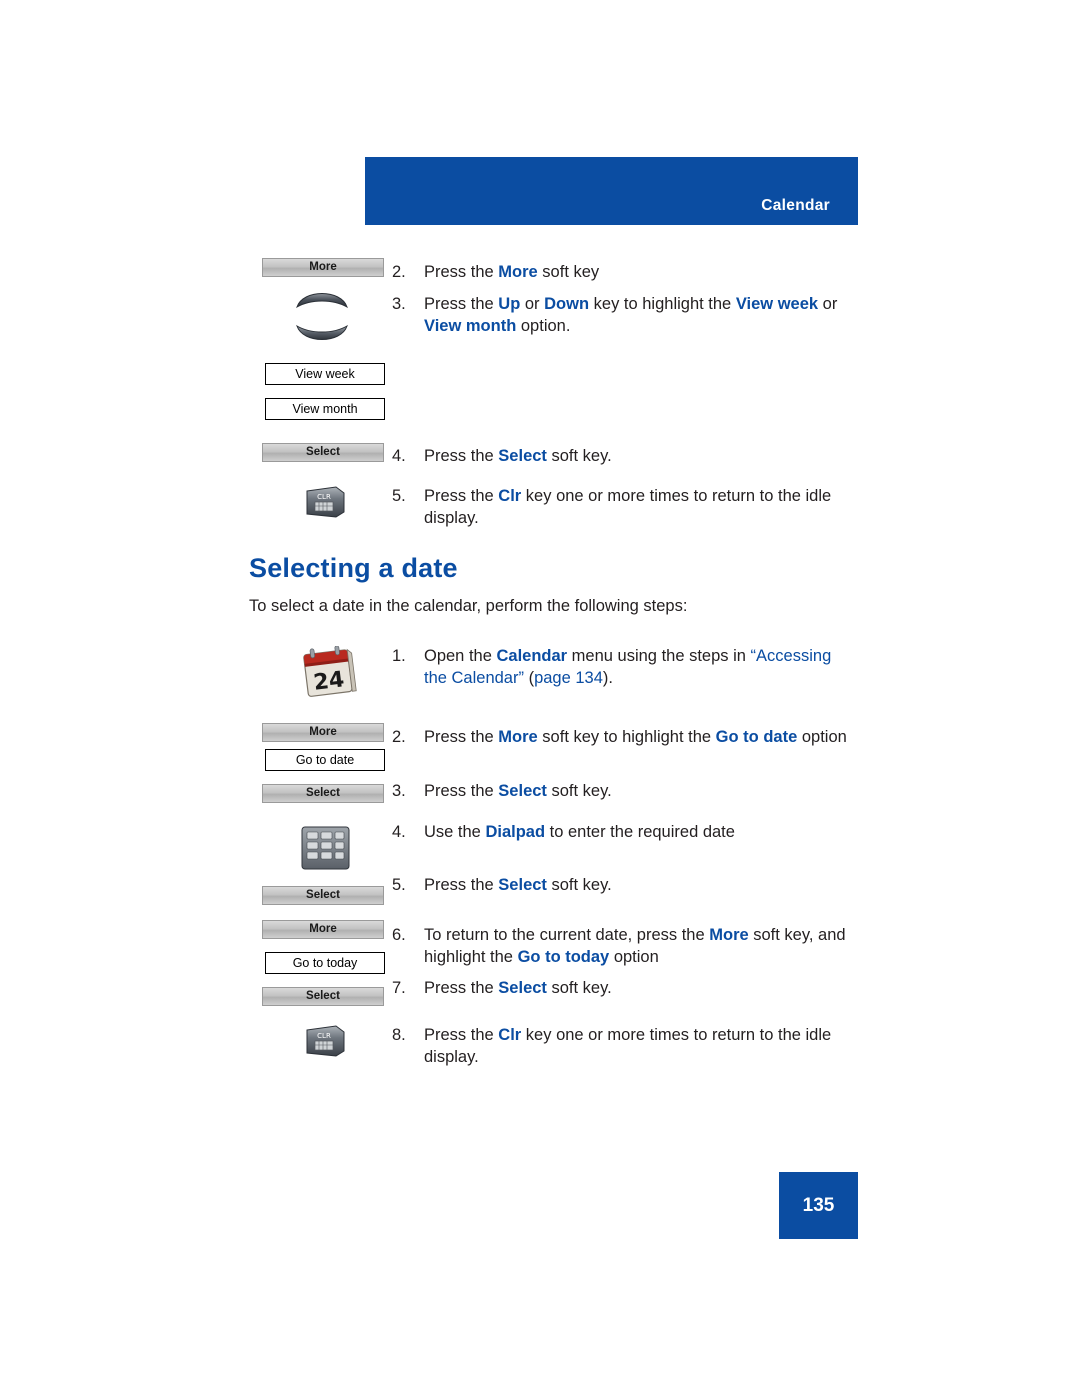 The image size is (1080, 1397). I want to click on step-date-7: 7. Press the Select soft key., so click(622, 988).